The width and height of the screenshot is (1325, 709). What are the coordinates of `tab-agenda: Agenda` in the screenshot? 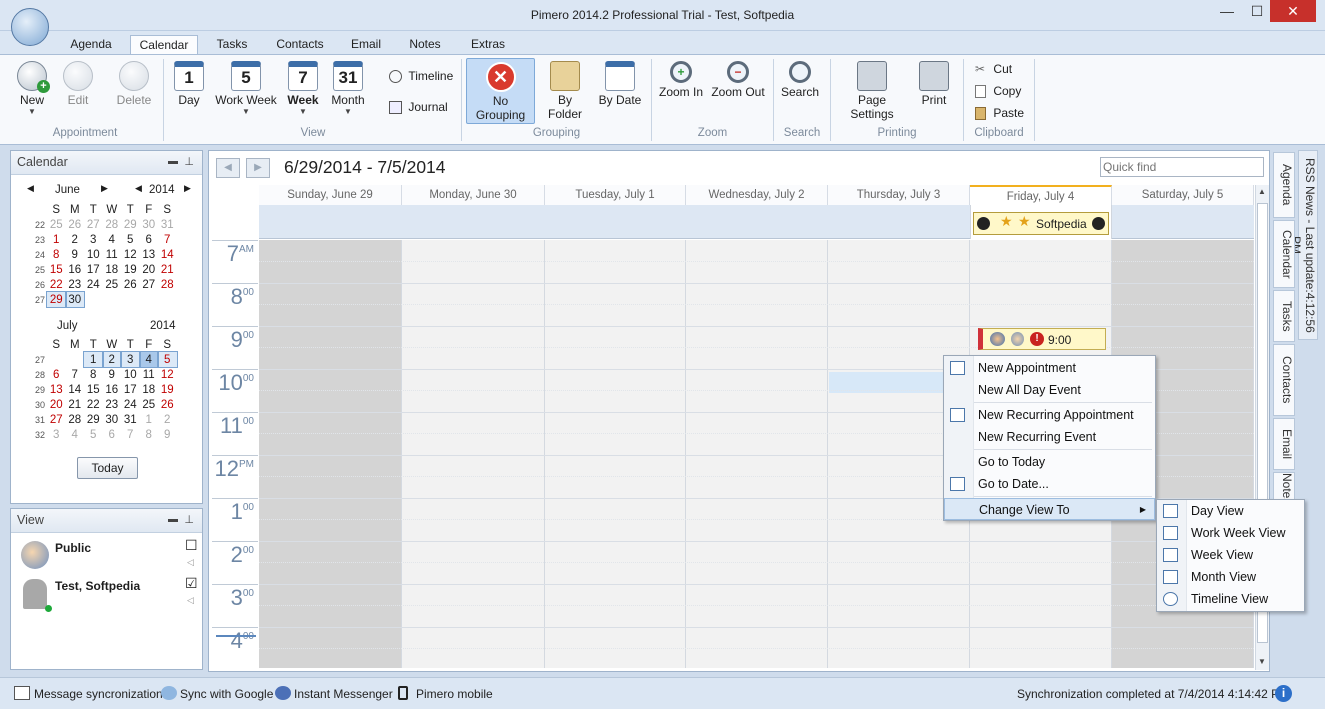 It's located at (91, 45).